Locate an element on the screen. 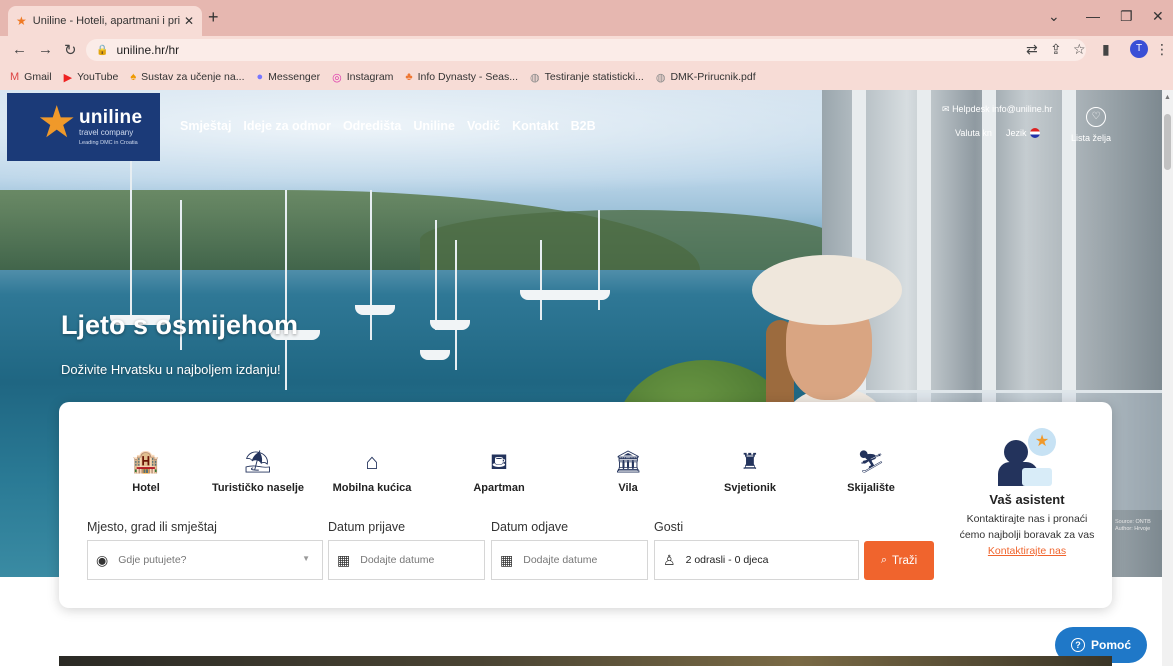 This screenshot has width=1173, height=666. bookmark-dmk: ◍ DMK-Prirucnik.pdf is located at coordinates (706, 77).